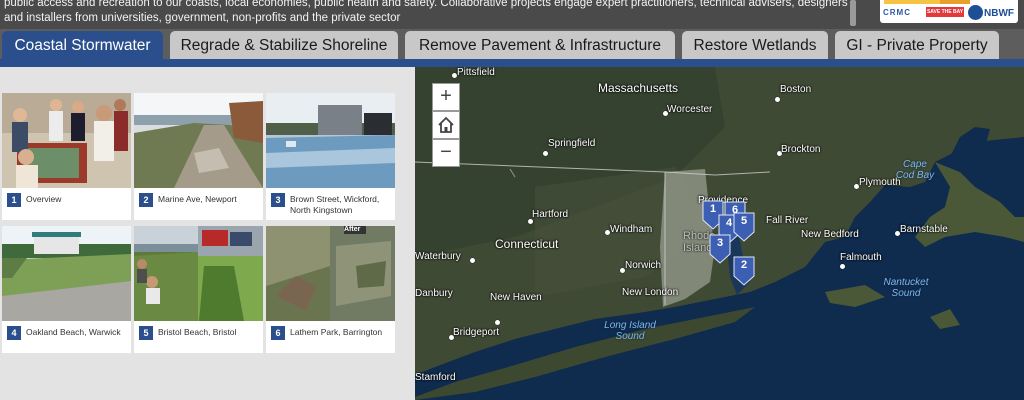 The image size is (1024, 400). I want to click on after-label: After, so click(352, 229).